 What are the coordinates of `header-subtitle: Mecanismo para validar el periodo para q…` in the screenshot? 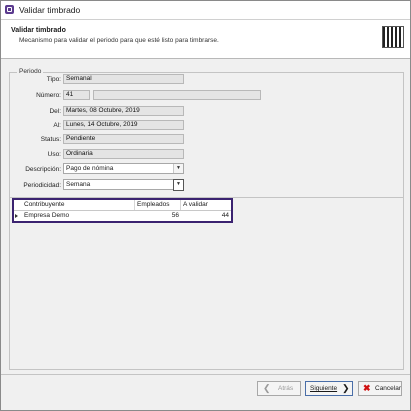 It's located at (119, 40).